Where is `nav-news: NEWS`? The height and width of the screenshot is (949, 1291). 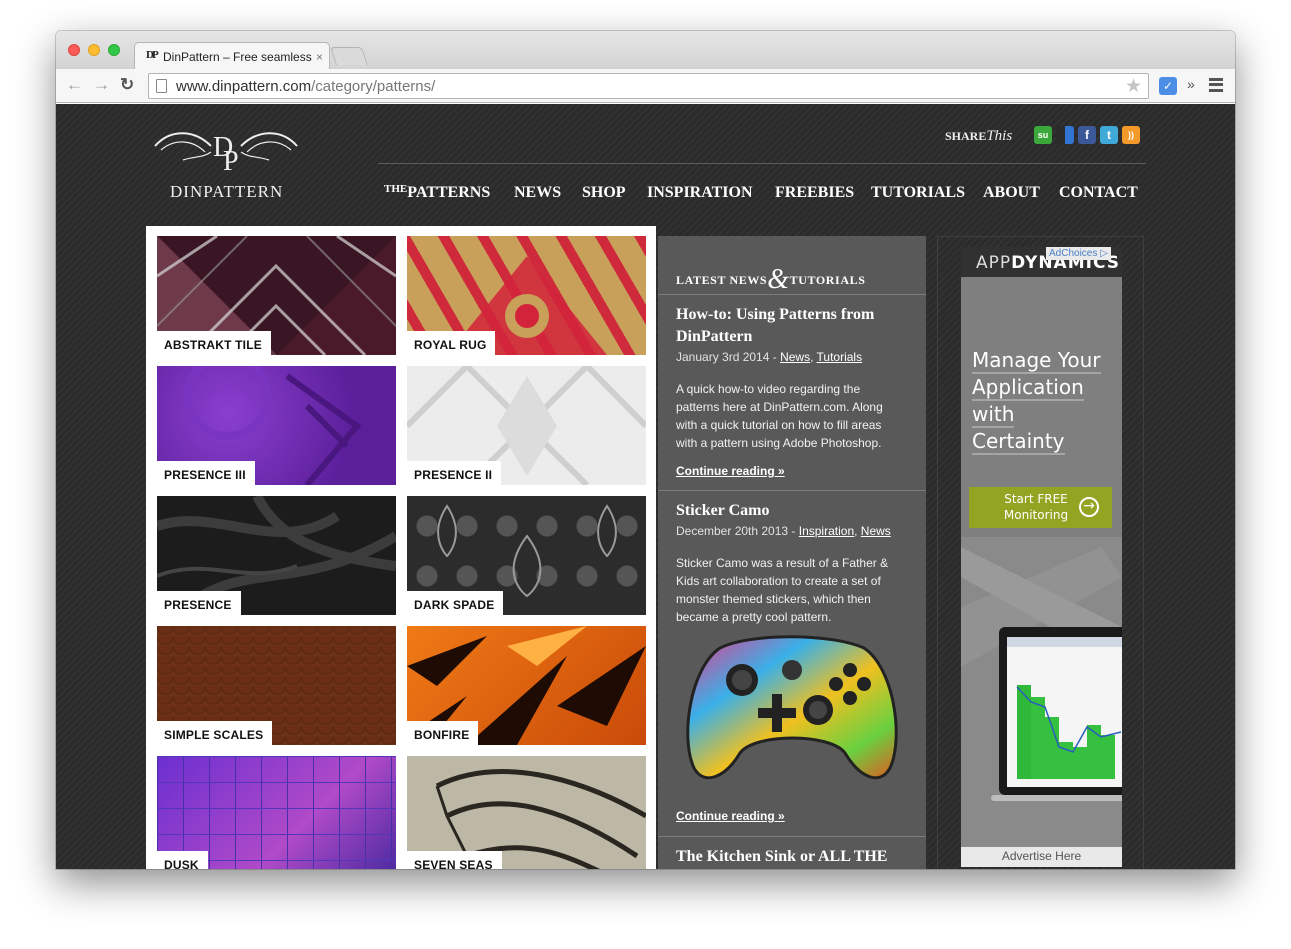
nav-news: NEWS is located at coordinates (537, 193).